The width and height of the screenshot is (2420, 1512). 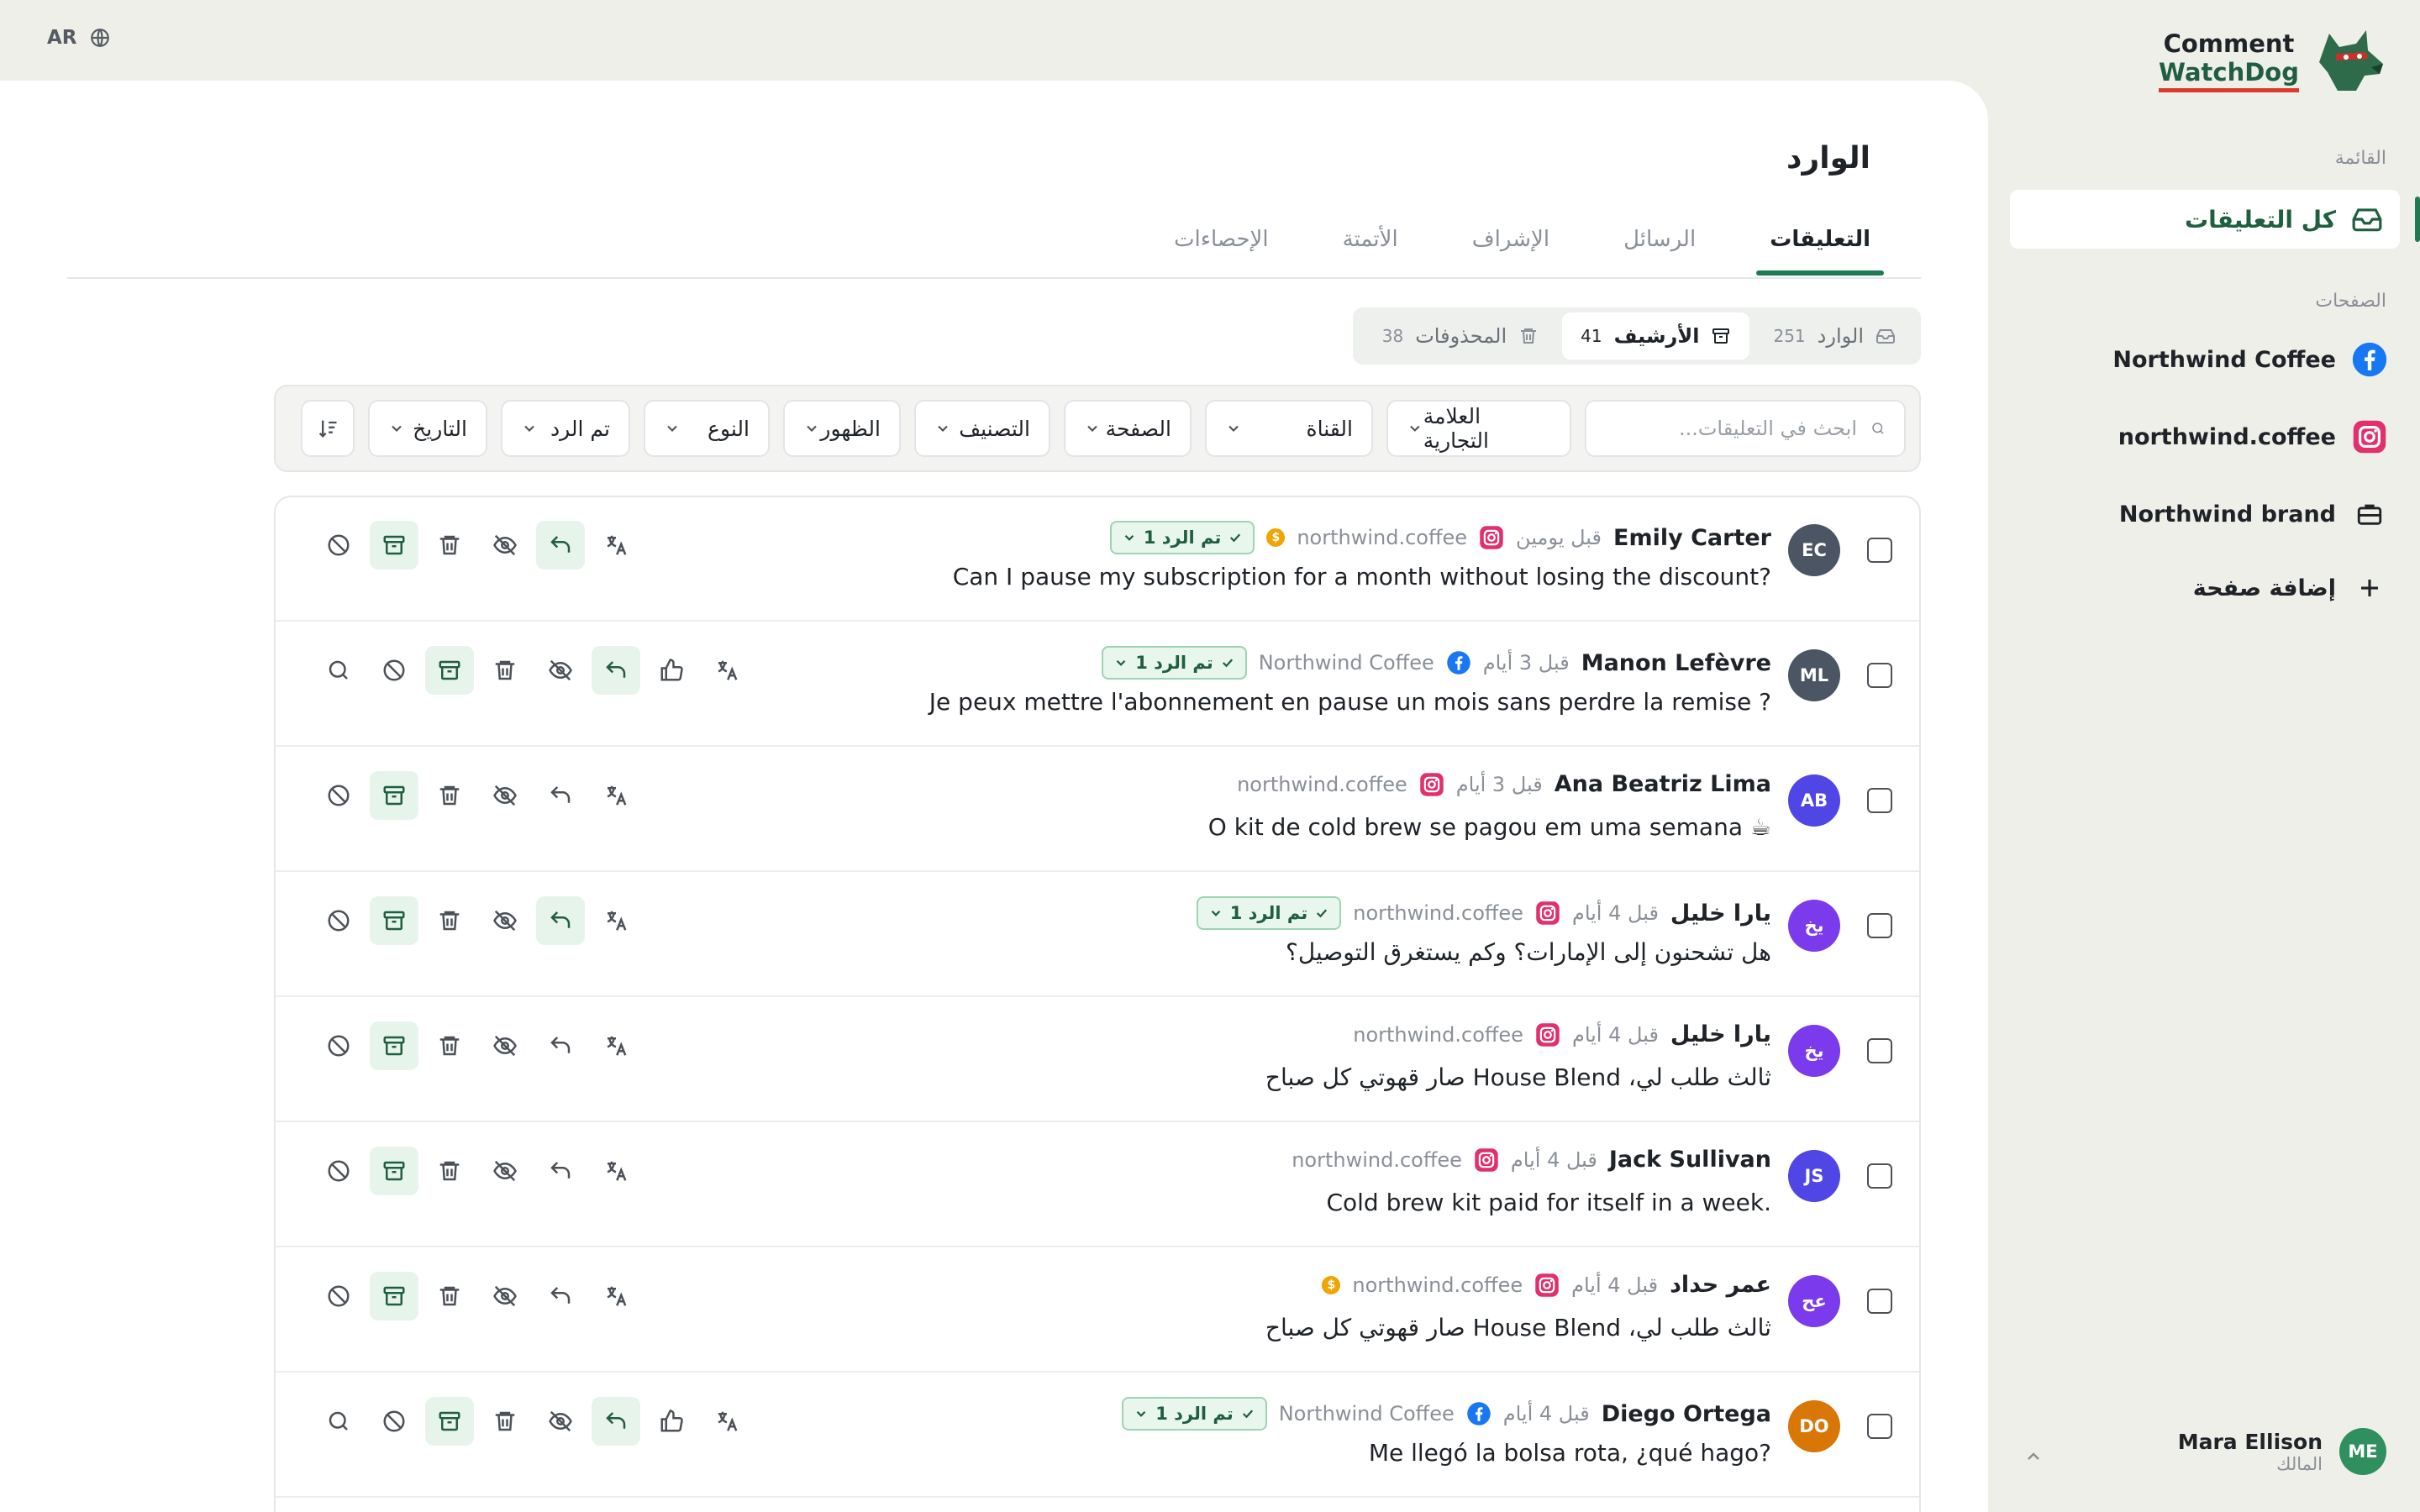 I want to click on language-switcher: AR, so click(x=79, y=38).